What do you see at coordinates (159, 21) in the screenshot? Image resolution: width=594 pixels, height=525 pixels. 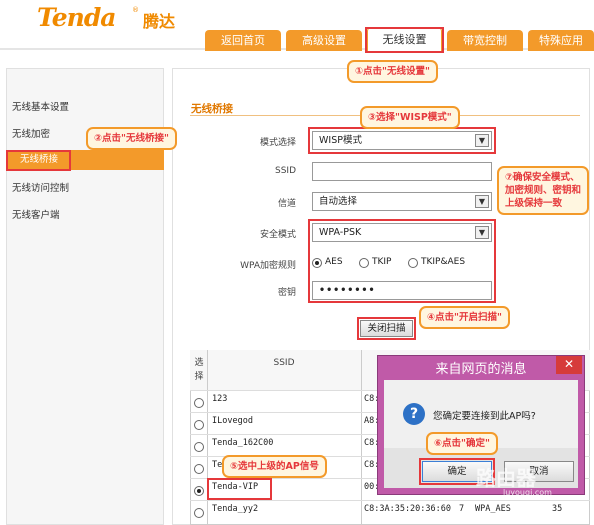 I see `tenda-logo-cn: 腾达` at bounding box center [159, 21].